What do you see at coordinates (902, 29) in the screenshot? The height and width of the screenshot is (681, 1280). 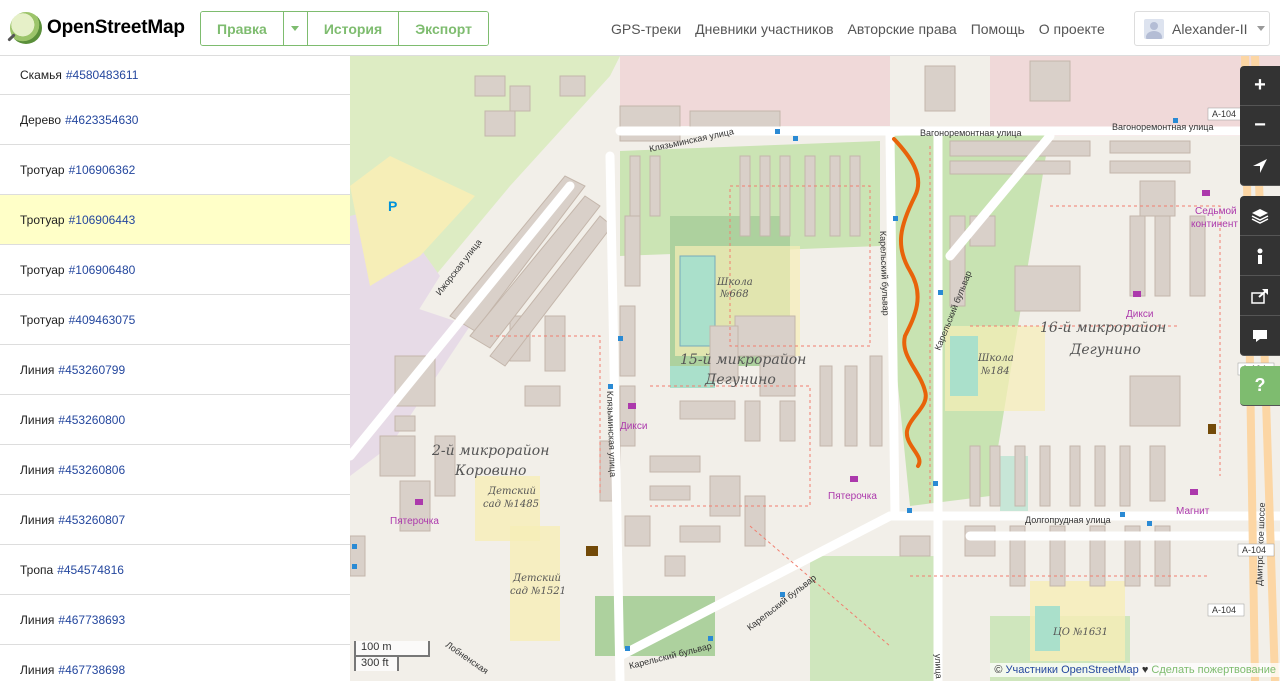 I see `nav-copyright: Авторские права` at bounding box center [902, 29].